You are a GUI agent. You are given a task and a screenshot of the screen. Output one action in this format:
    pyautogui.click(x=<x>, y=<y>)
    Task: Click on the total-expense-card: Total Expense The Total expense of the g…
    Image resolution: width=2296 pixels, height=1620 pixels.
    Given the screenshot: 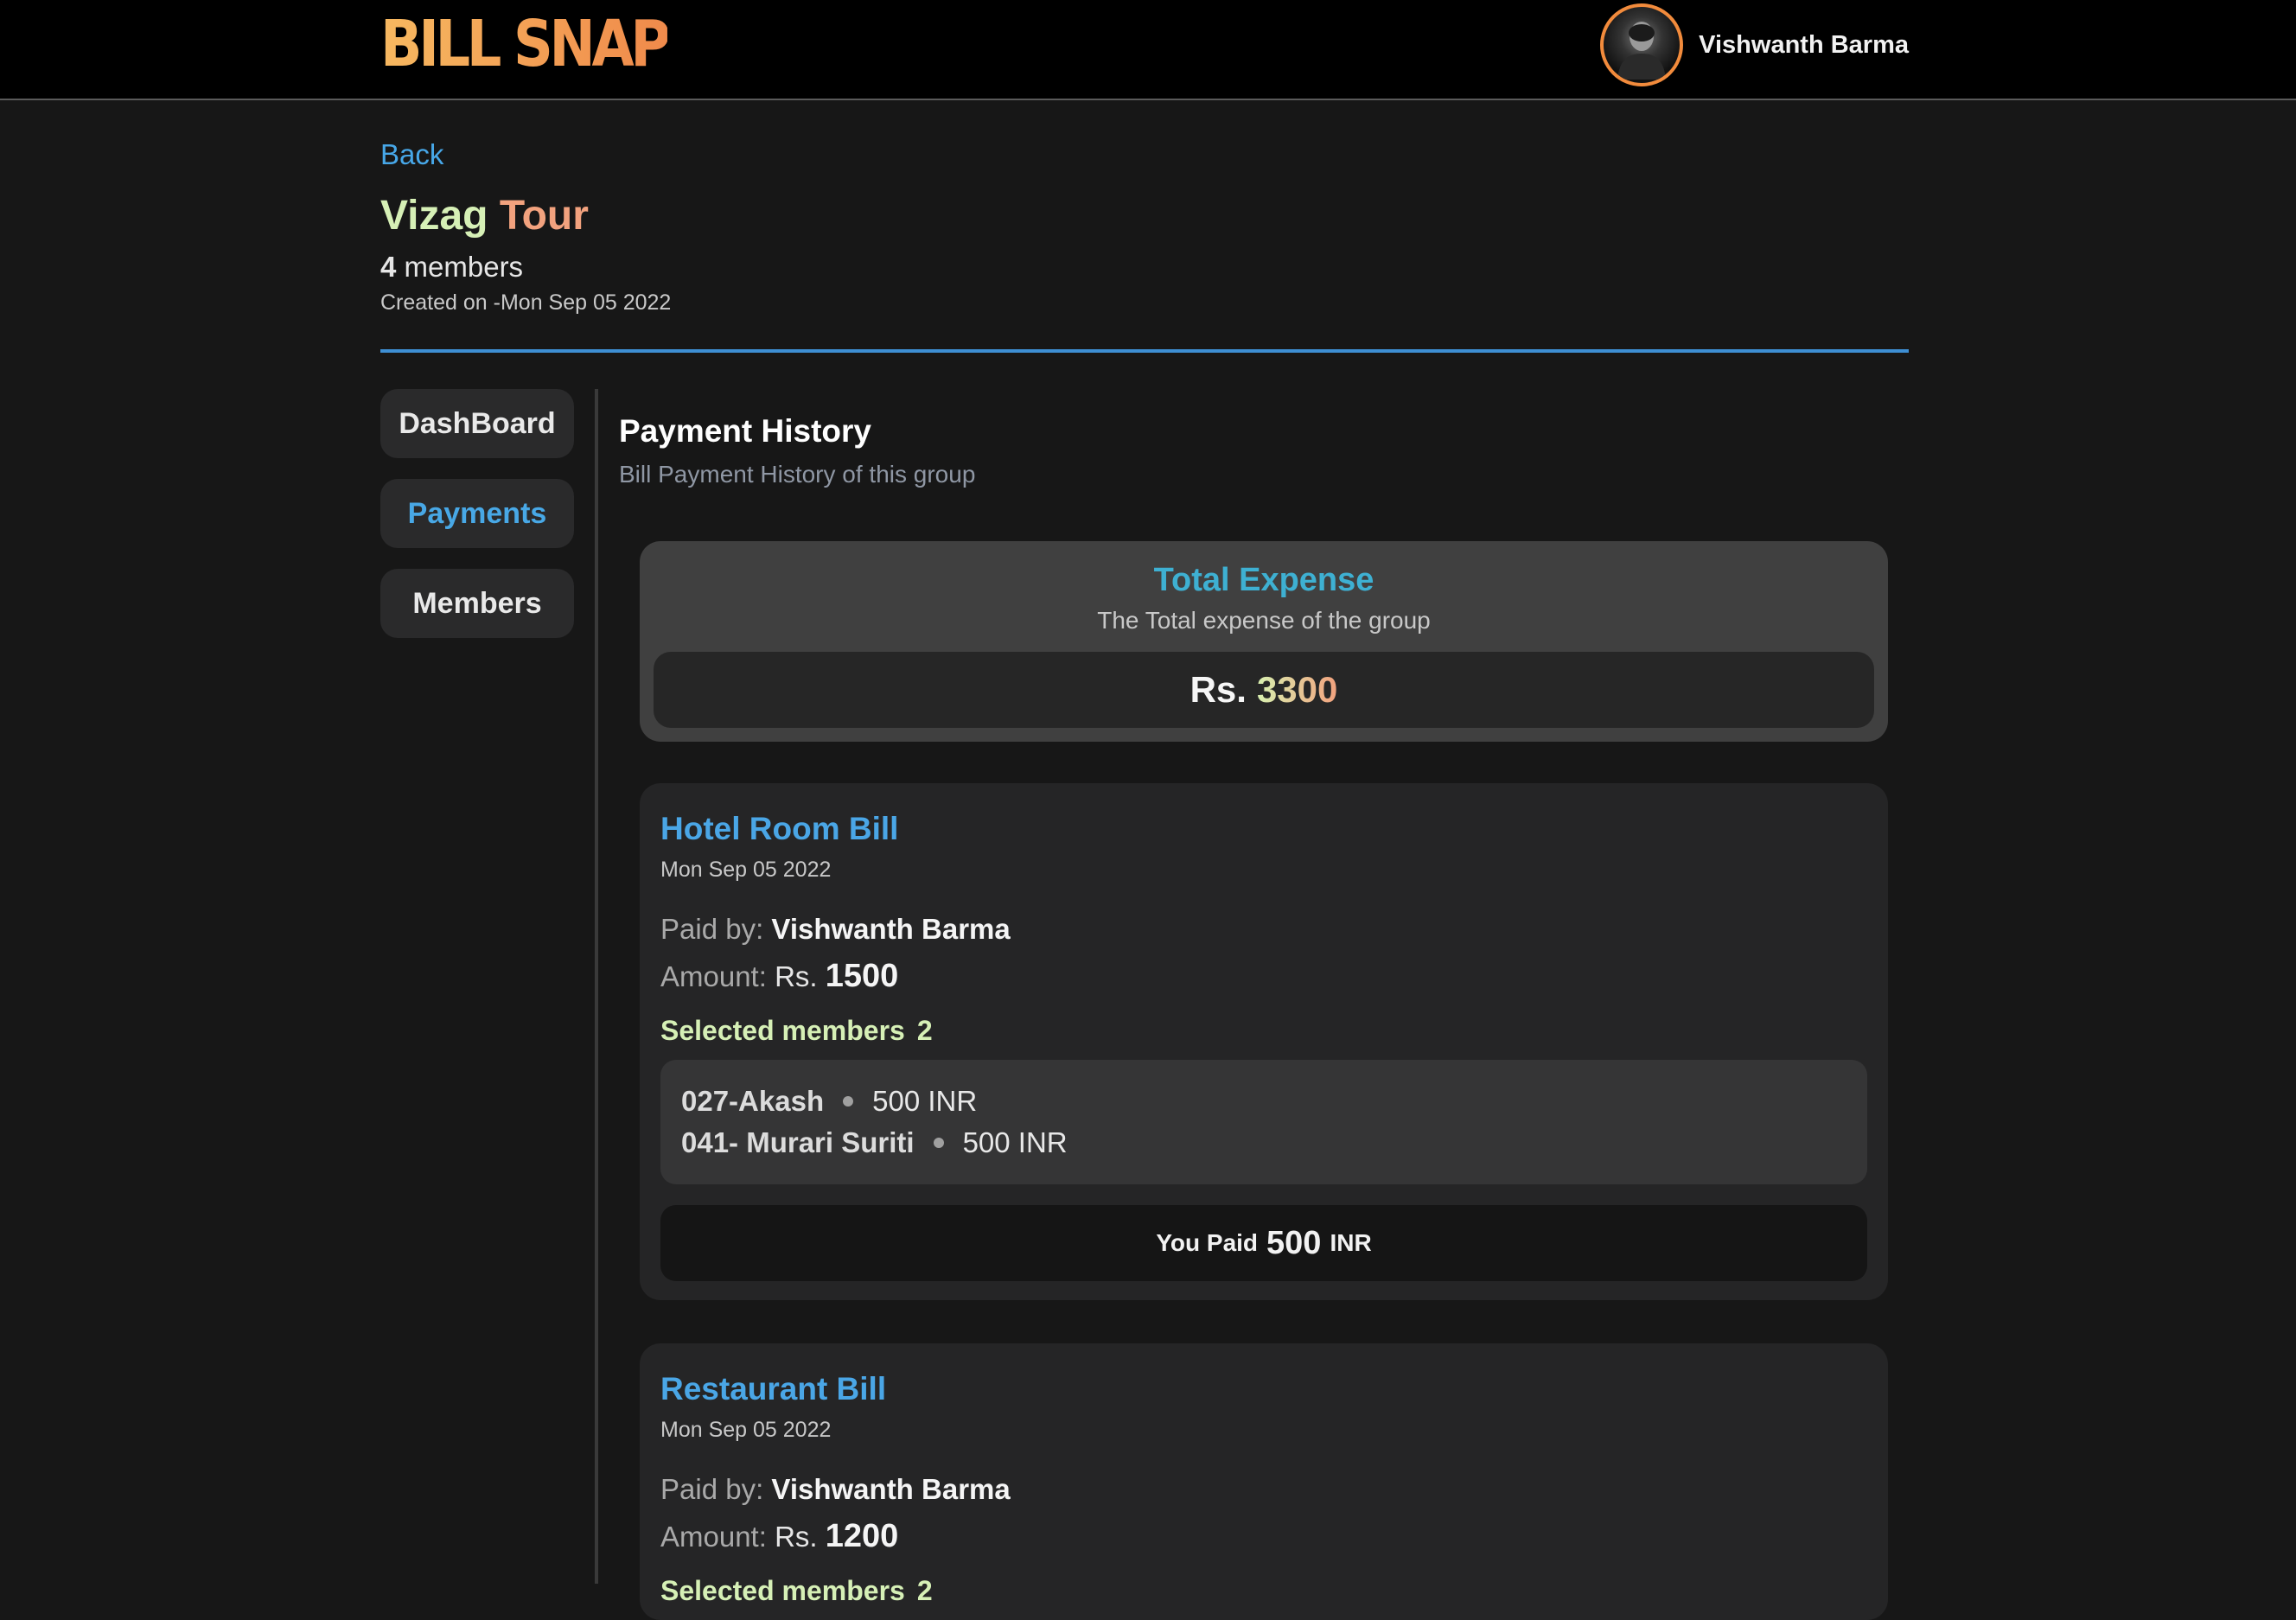 What is the action you would take?
    pyautogui.click(x=1264, y=641)
    